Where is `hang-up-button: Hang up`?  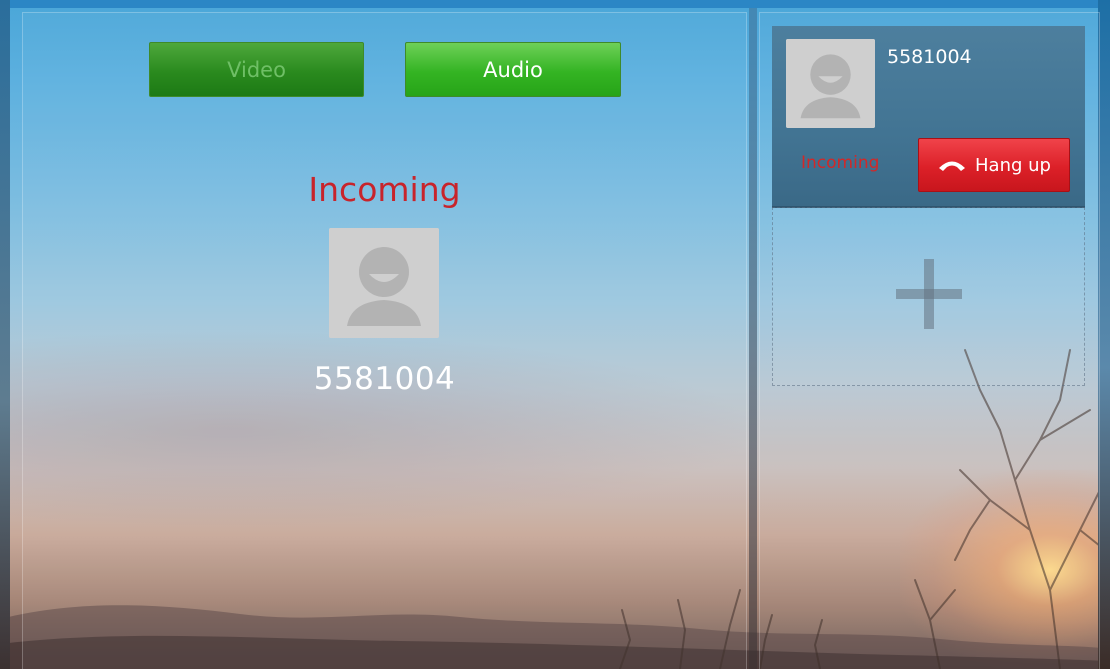 hang-up-button: Hang up is located at coordinates (994, 165).